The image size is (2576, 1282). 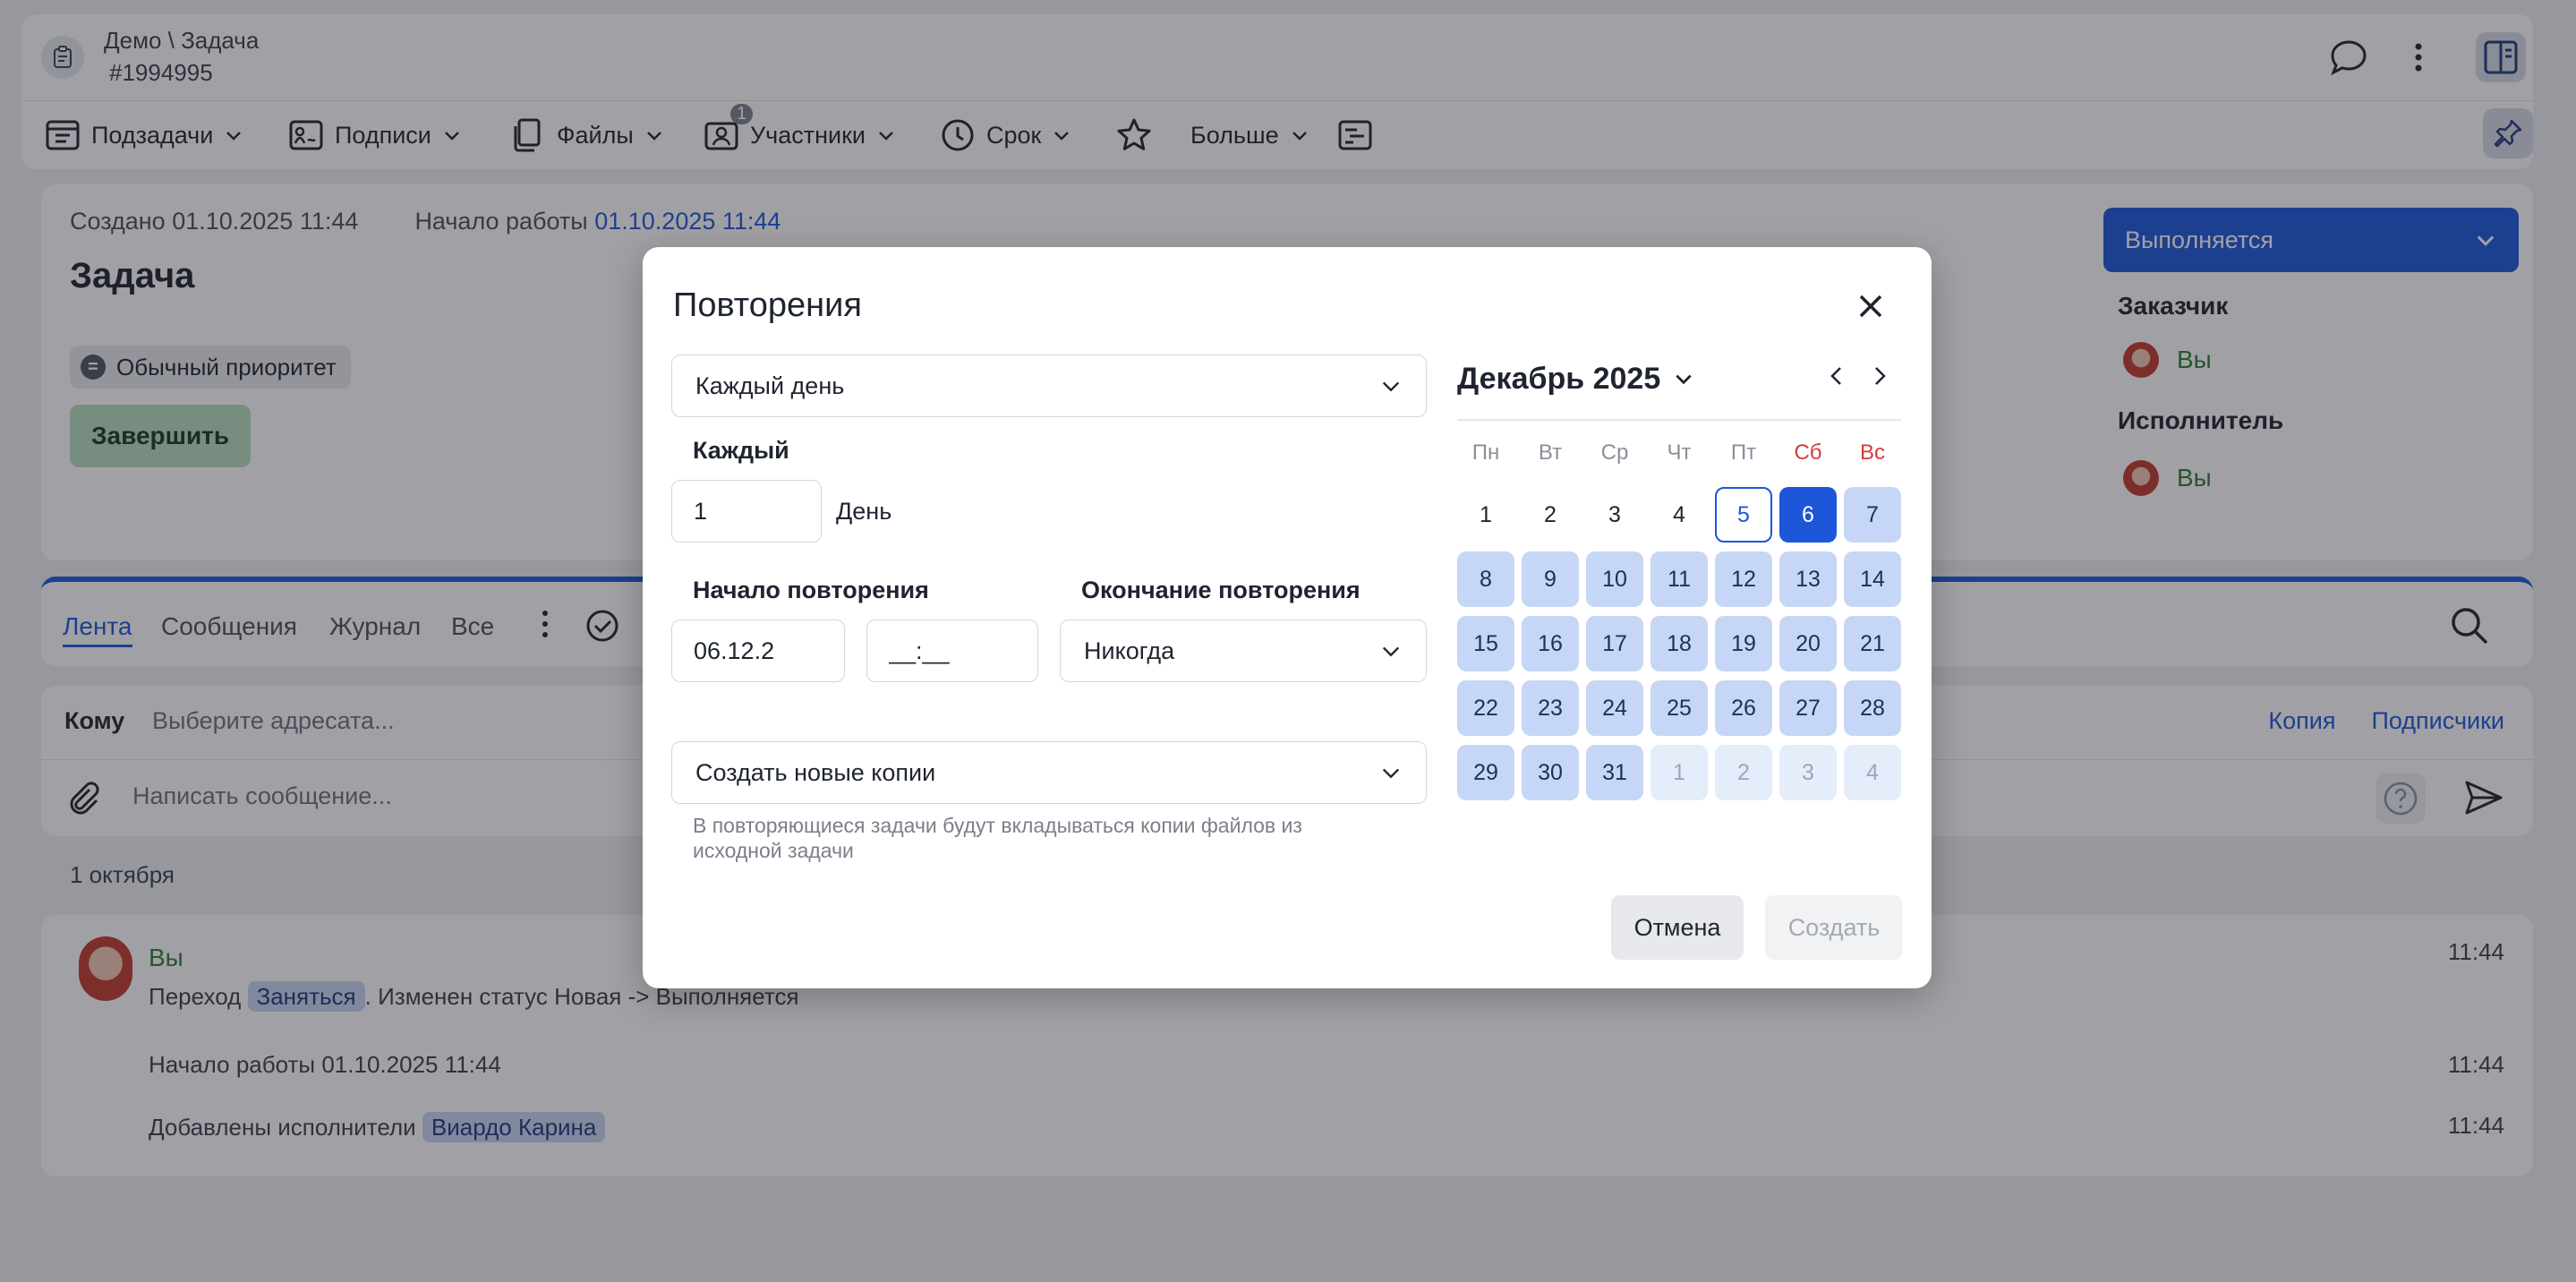 What do you see at coordinates (1808, 452) in the screenshot?
I see `weekday-label: Сб` at bounding box center [1808, 452].